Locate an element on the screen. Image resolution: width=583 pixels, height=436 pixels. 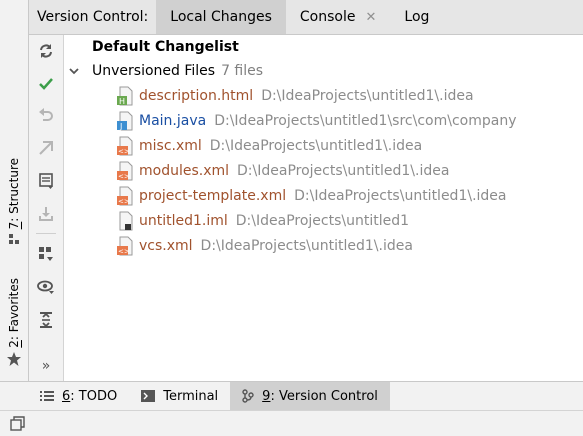
commit-check-icon is located at coordinates (46, 84).